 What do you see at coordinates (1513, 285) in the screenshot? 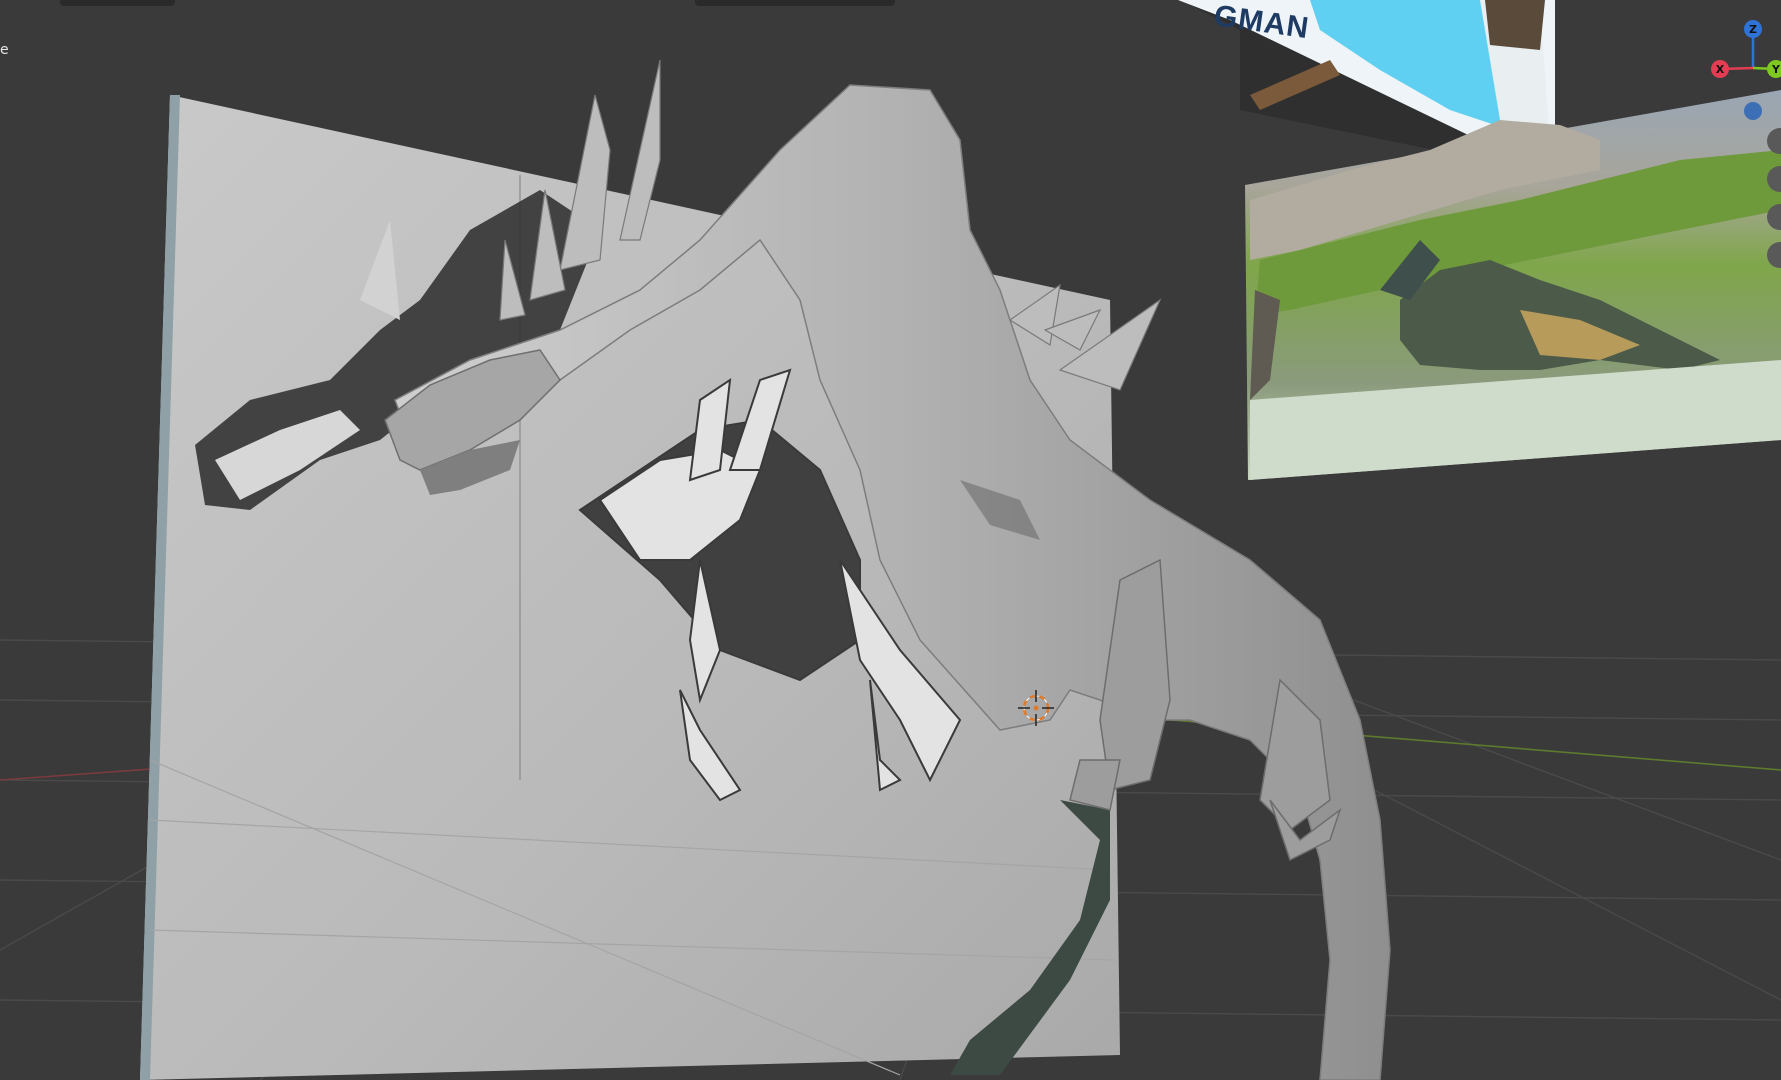
I see `reference-plane-back` at bounding box center [1513, 285].